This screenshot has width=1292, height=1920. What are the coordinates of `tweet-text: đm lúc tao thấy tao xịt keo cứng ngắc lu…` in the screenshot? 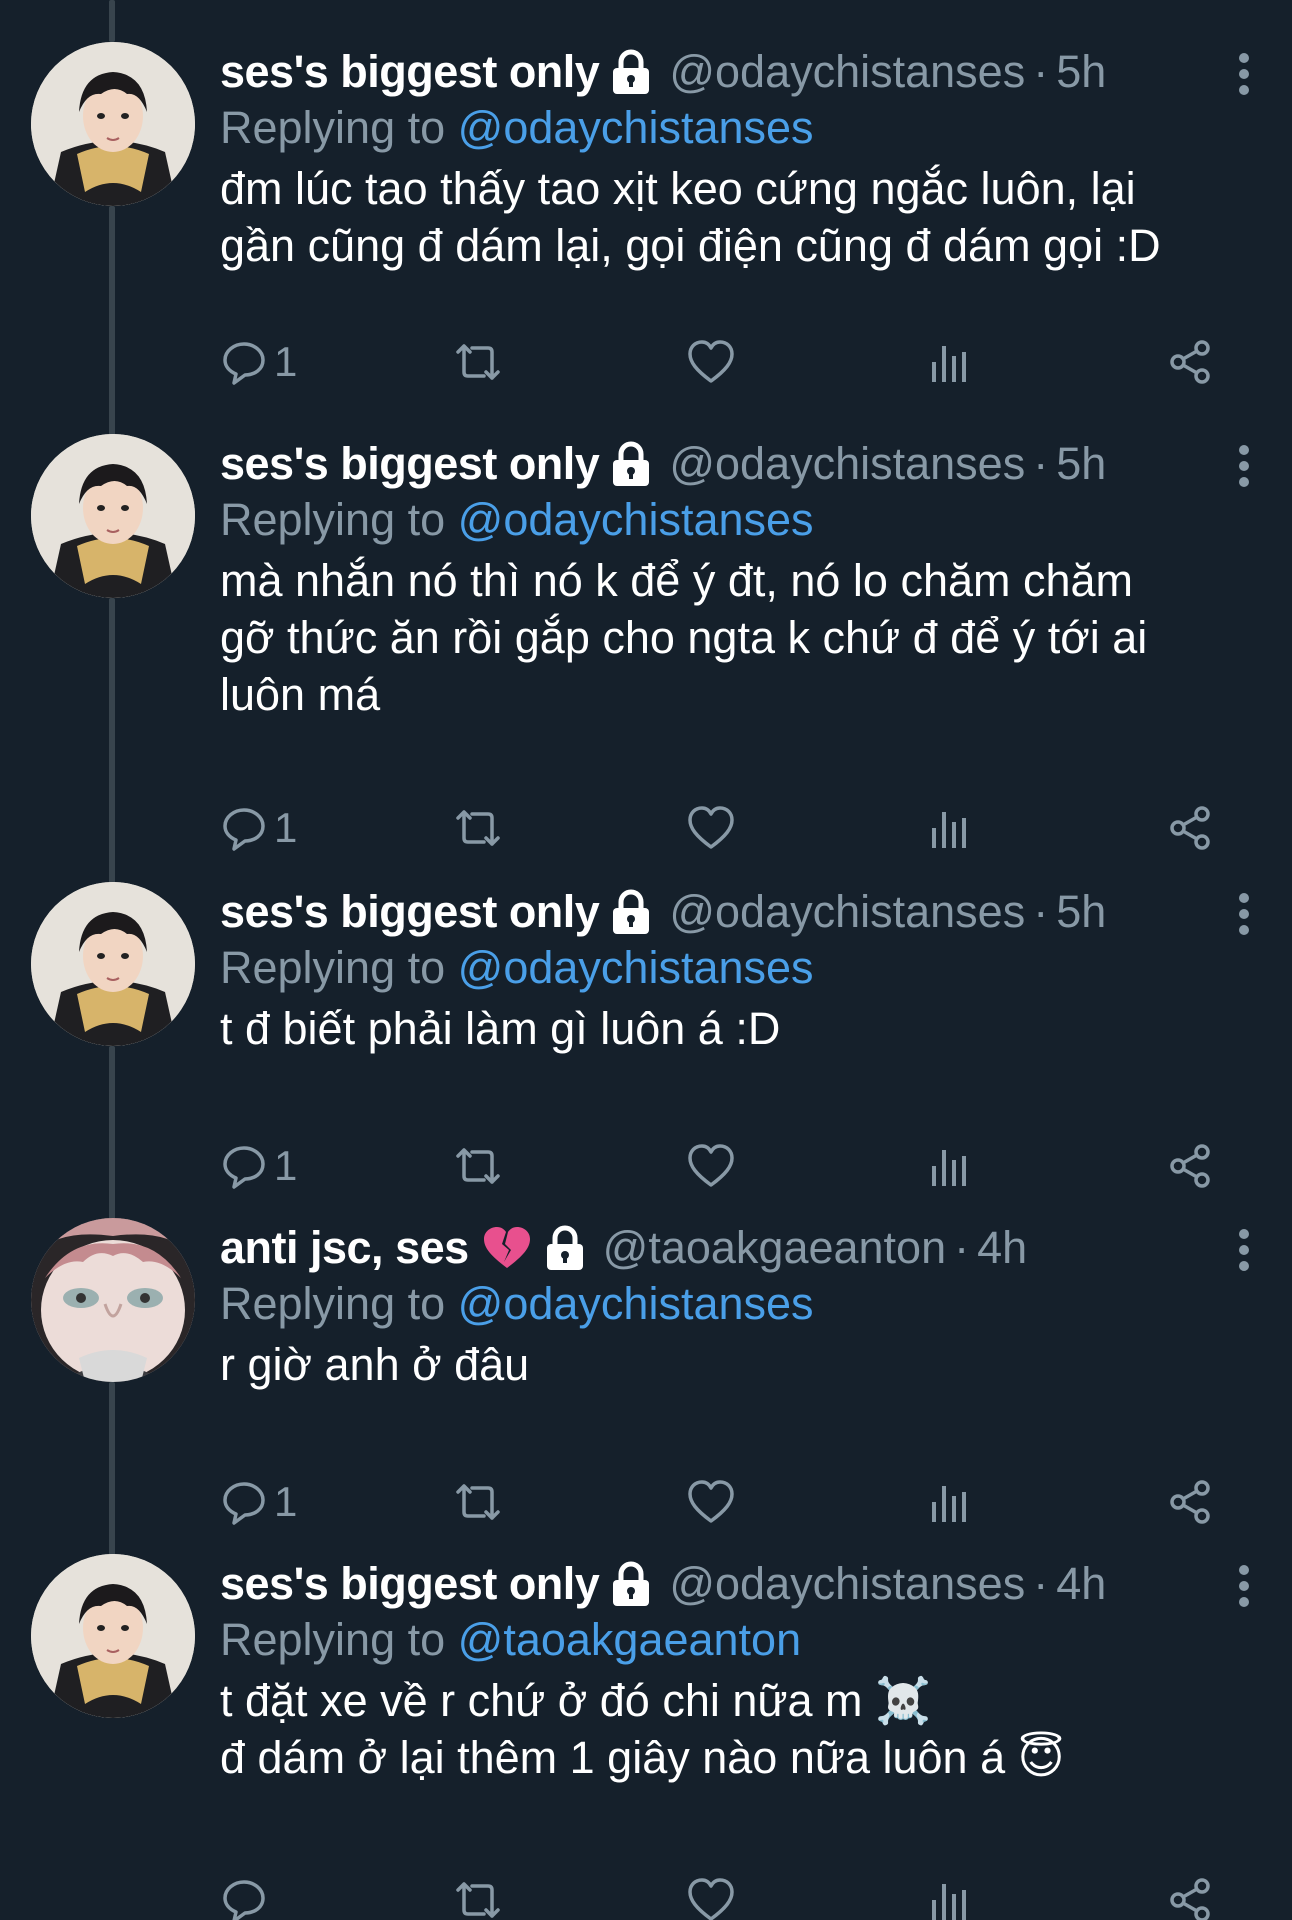 It's located at (730, 217).